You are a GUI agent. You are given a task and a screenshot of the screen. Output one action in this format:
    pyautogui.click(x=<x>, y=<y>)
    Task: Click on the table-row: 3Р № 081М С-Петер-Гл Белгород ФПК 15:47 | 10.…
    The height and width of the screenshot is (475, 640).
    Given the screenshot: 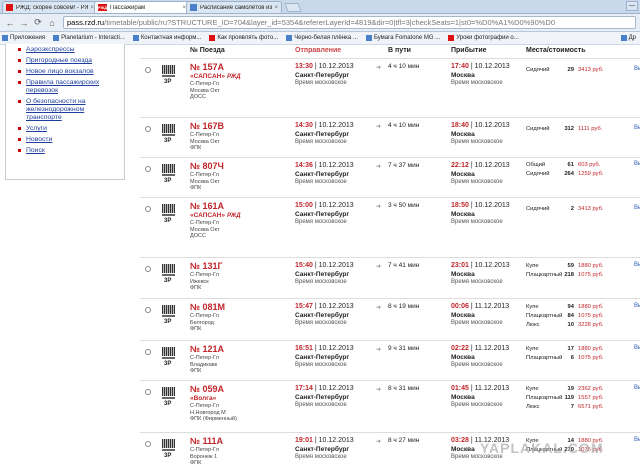 What is the action you would take?
    pyautogui.click(x=390, y=319)
    